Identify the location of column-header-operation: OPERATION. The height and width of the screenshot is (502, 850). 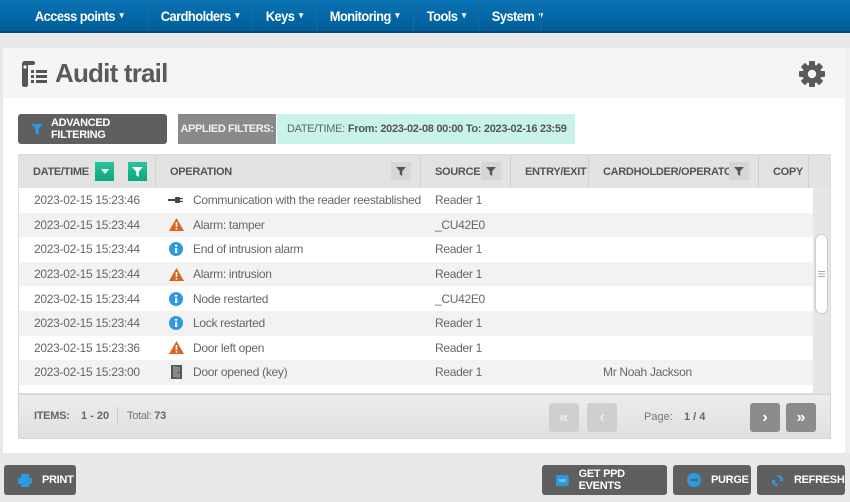
(288, 171).